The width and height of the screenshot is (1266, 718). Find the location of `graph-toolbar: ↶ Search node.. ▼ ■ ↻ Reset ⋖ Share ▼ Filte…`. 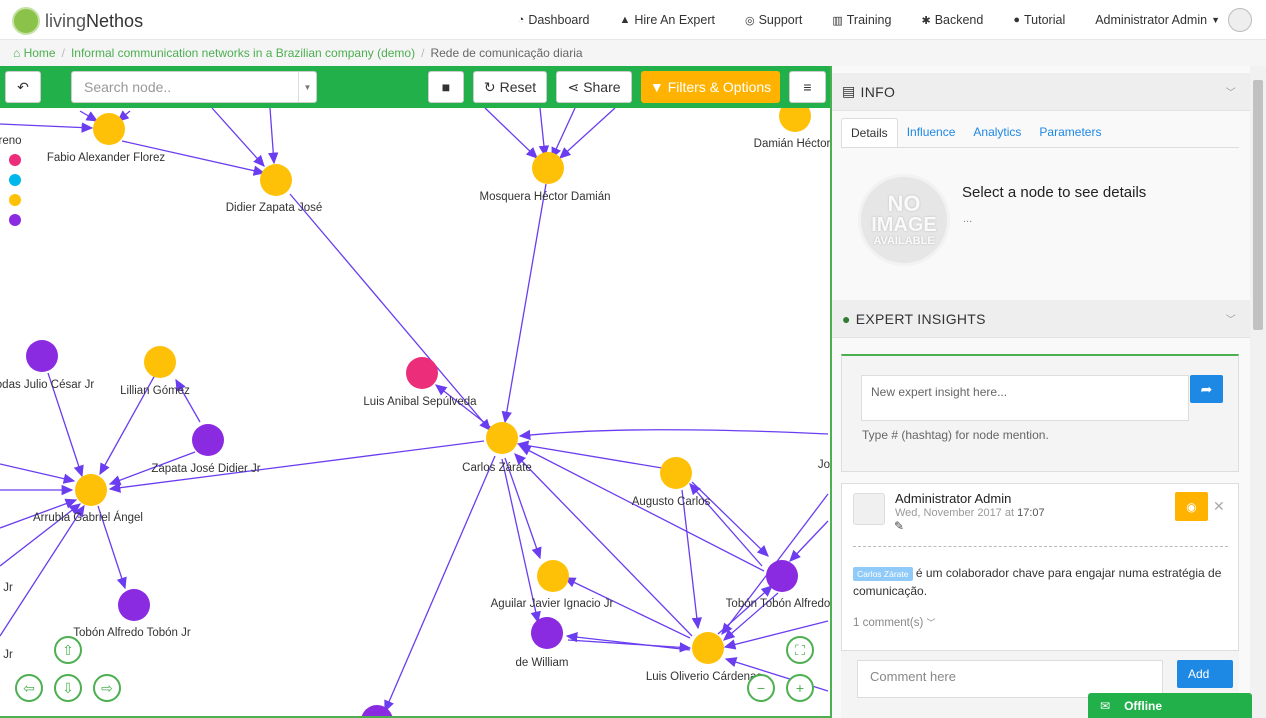

graph-toolbar: ↶ Search node.. ▼ ■ ↻ Reset ⋖ Share ▼ Filte… is located at coordinates (415, 87).